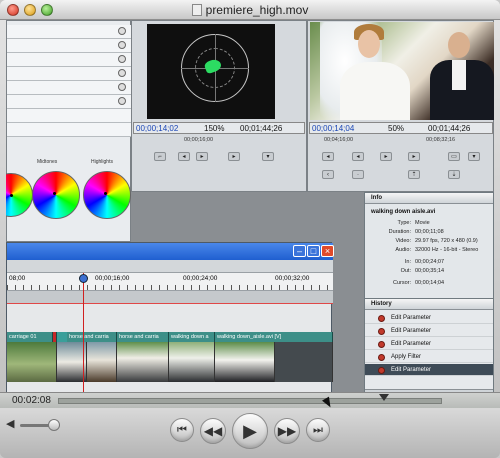 The width and height of the screenshot is (500, 458). Describe the element at coordinates (304, 362) in the screenshot. I see `empty-track-area` at that location.